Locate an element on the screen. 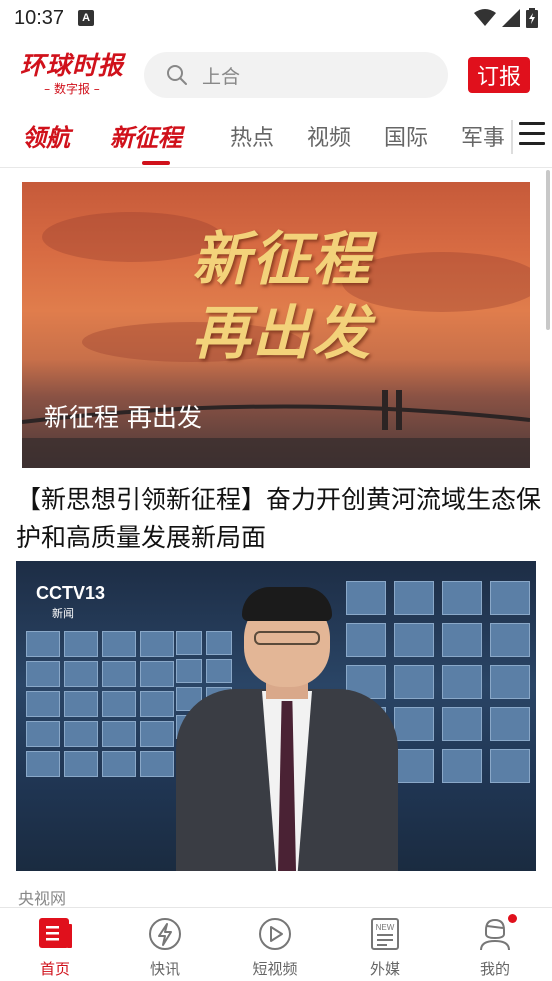 Image resolution: width=552 pixels, height=981 pixels. article-source: 央视网 is located at coordinates (42, 898).